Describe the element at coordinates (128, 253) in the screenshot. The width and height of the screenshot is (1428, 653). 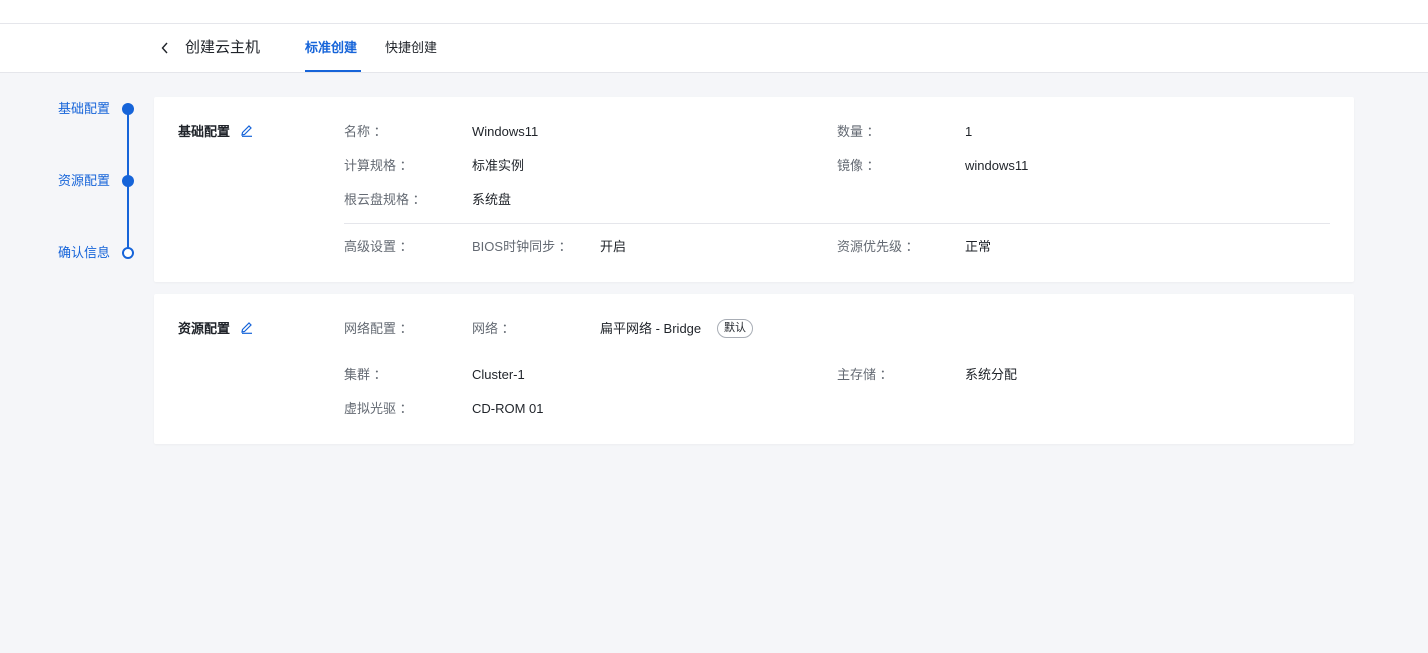
I see `step-dot-confirm` at that location.